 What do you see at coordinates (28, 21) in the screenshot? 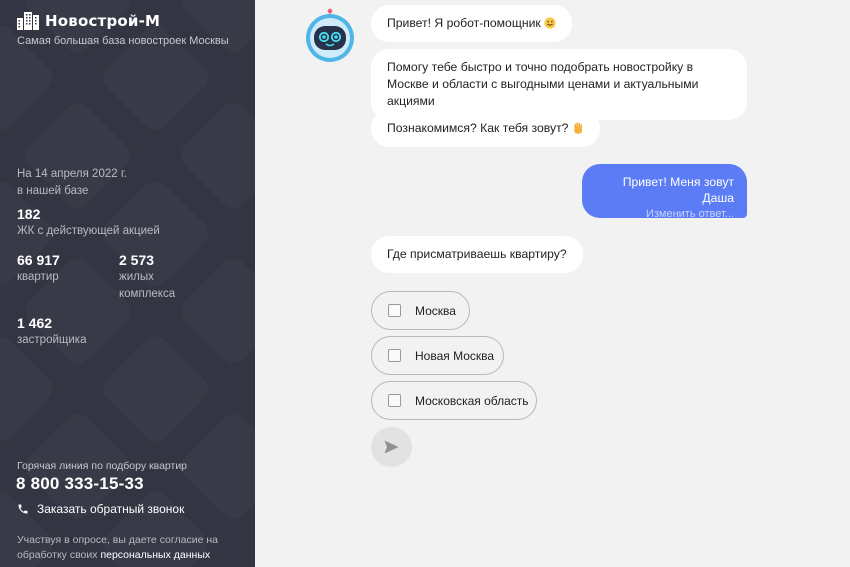
I see `building-icon` at bounding box center [28, 21].